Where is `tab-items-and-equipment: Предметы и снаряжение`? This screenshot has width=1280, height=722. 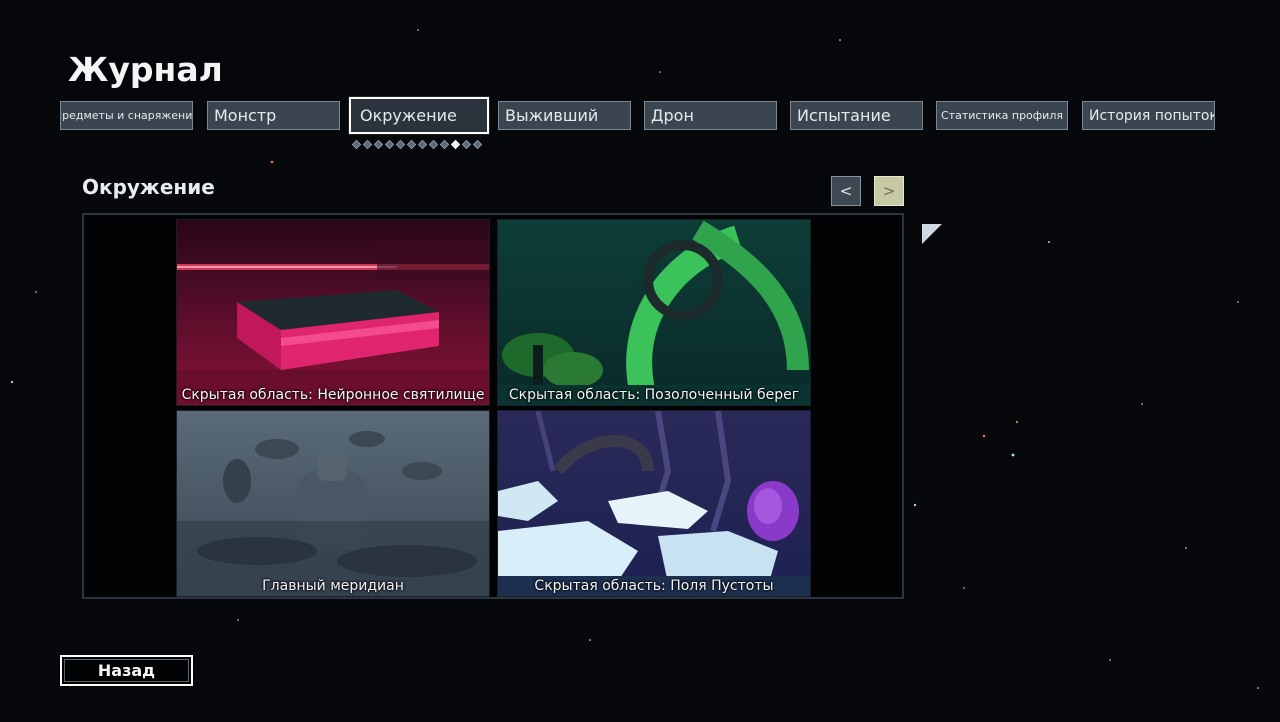
tab-items-and-equipment: Предметы и снаряжение is located at coordinates (126, 115).